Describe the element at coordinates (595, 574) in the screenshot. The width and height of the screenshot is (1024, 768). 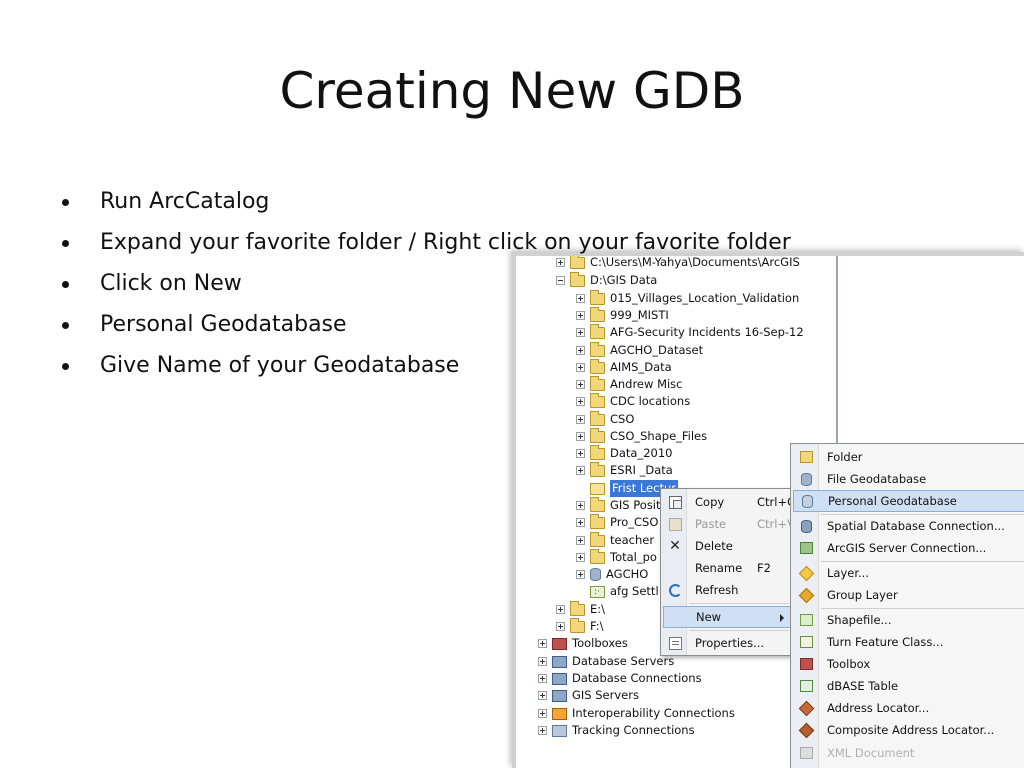
I see `geodatabase-icon` at that location.